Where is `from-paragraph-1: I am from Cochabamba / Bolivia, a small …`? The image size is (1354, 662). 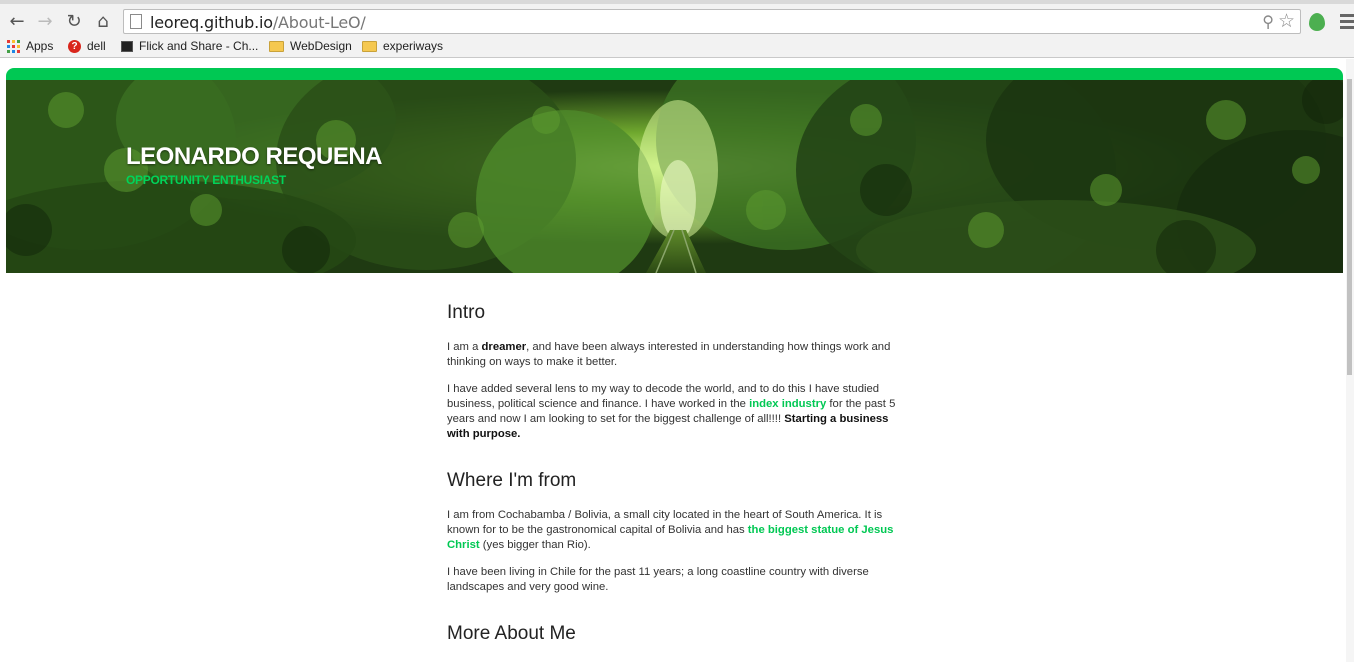 from-paragraph-1: I am from Cochabamba / Bolivia, a small … is located at coordinates (677, 530).